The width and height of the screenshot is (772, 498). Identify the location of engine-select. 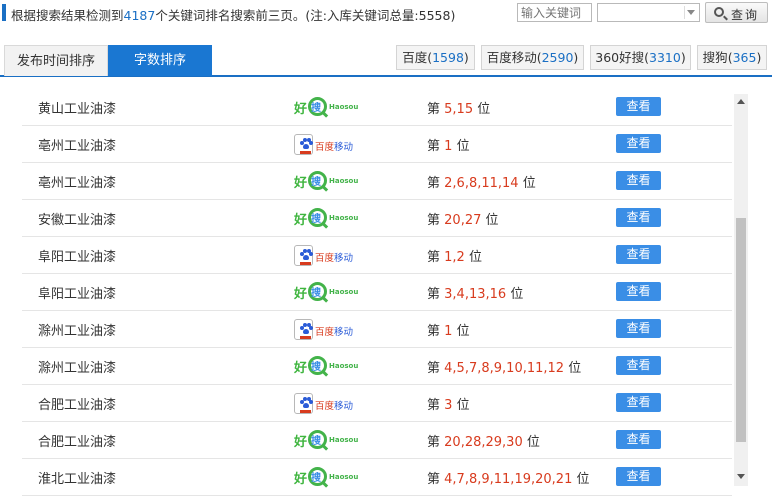
(648, 12).